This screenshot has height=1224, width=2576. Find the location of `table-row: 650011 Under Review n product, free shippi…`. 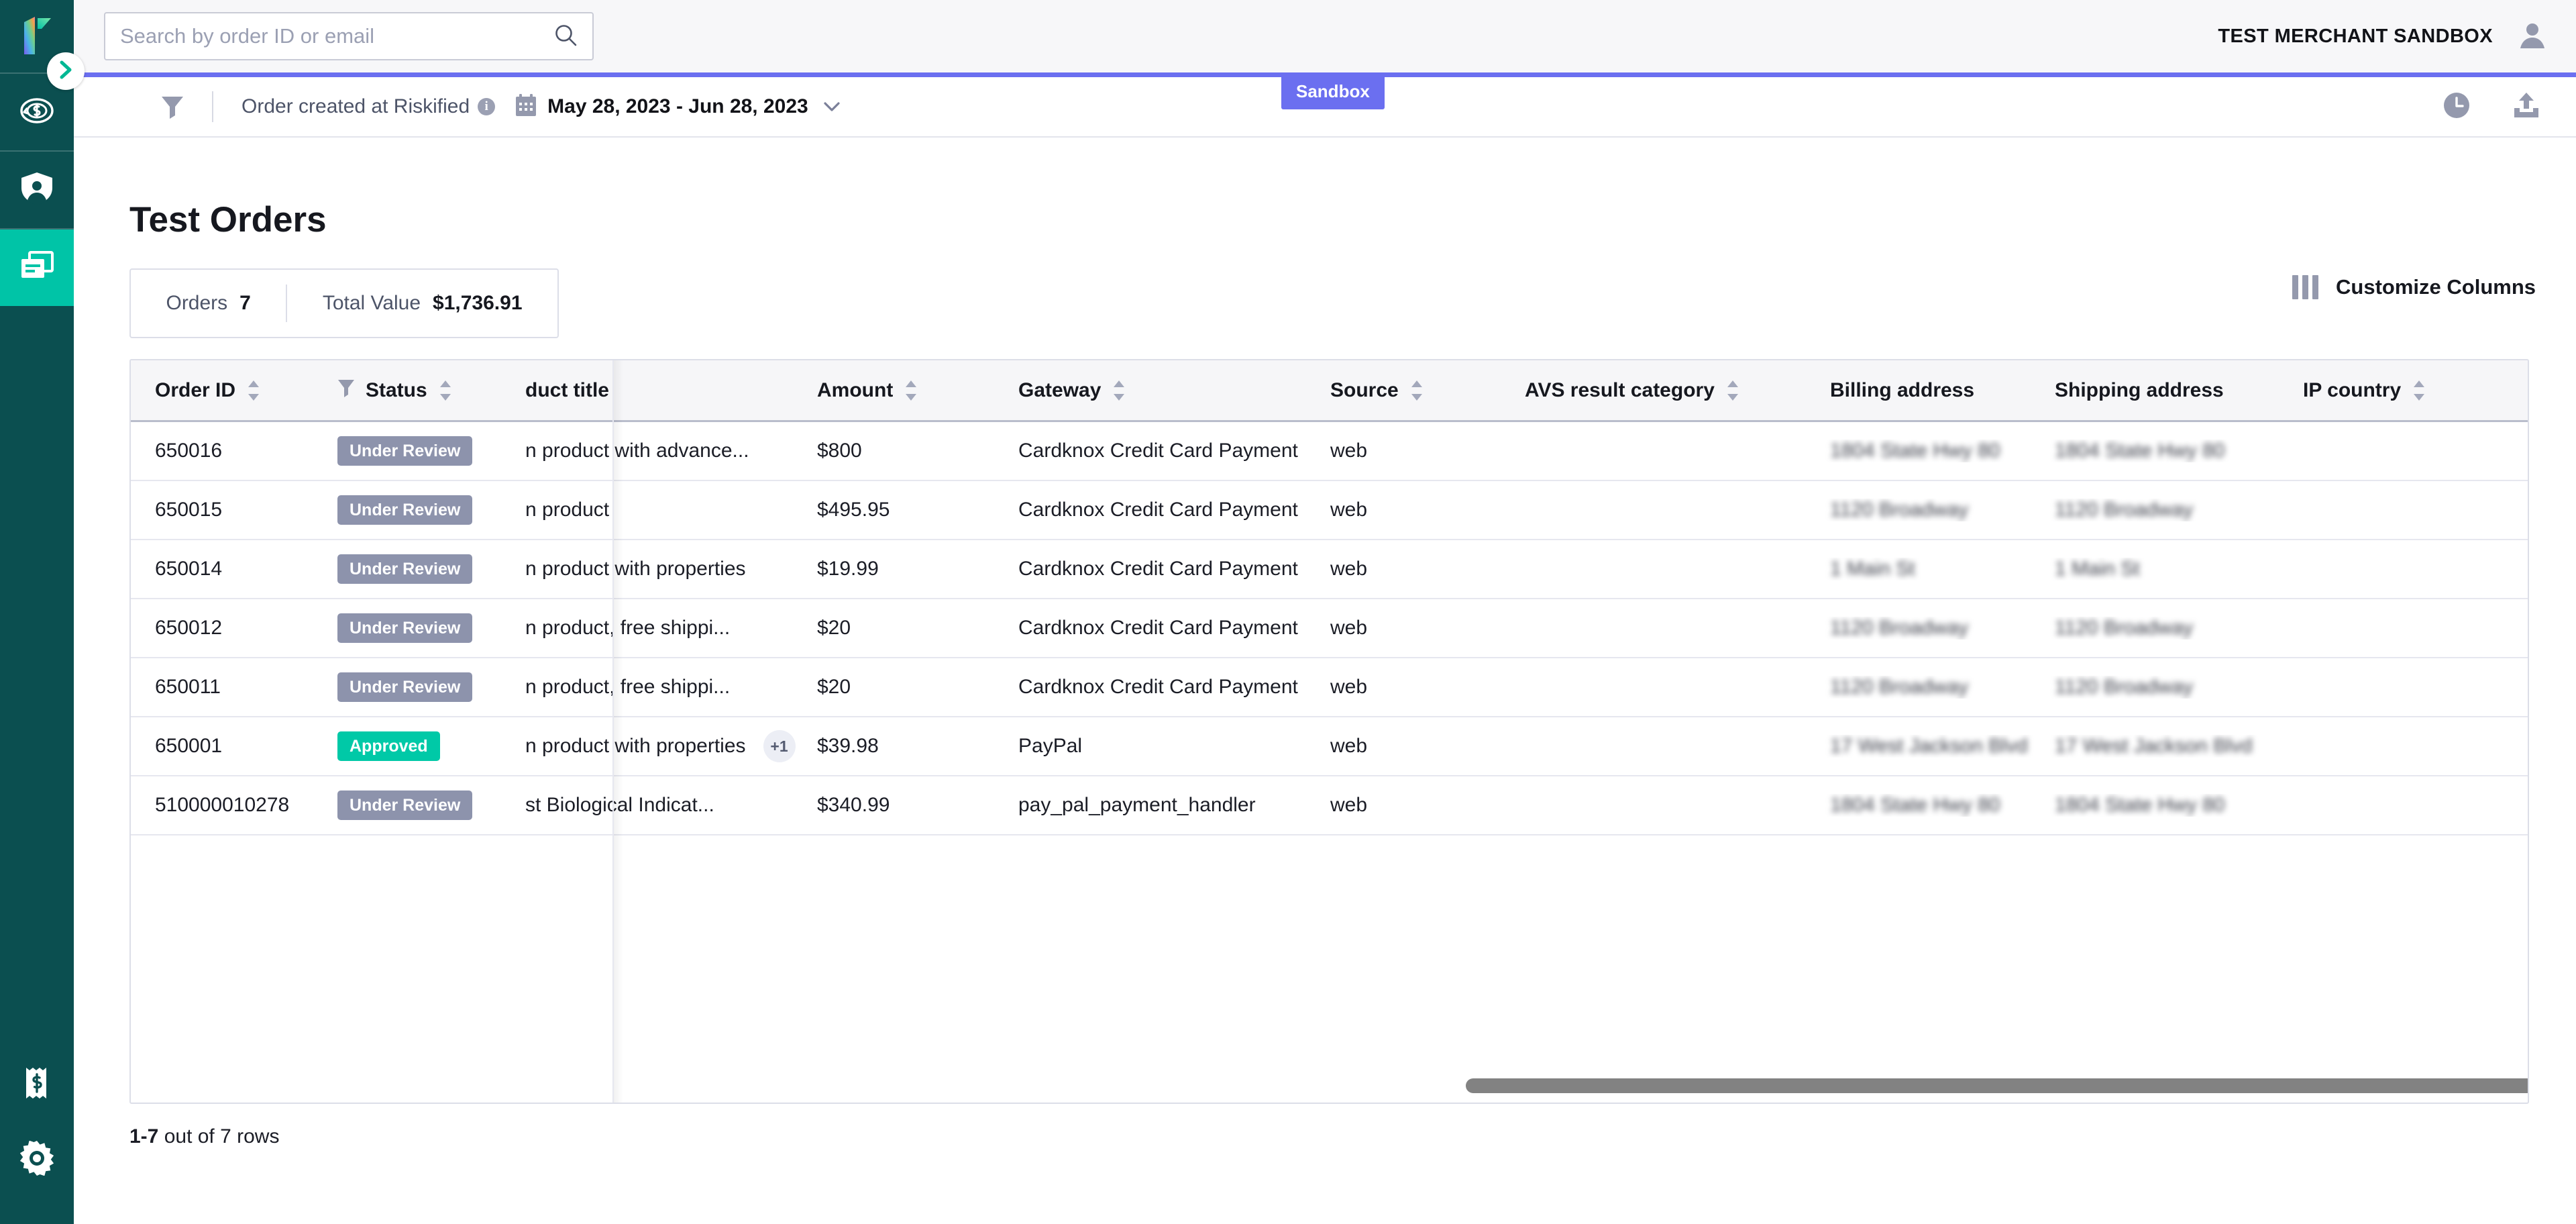

table-row: 650011 Under Review n product, free shippi… is located at coordinates (1329, 687).